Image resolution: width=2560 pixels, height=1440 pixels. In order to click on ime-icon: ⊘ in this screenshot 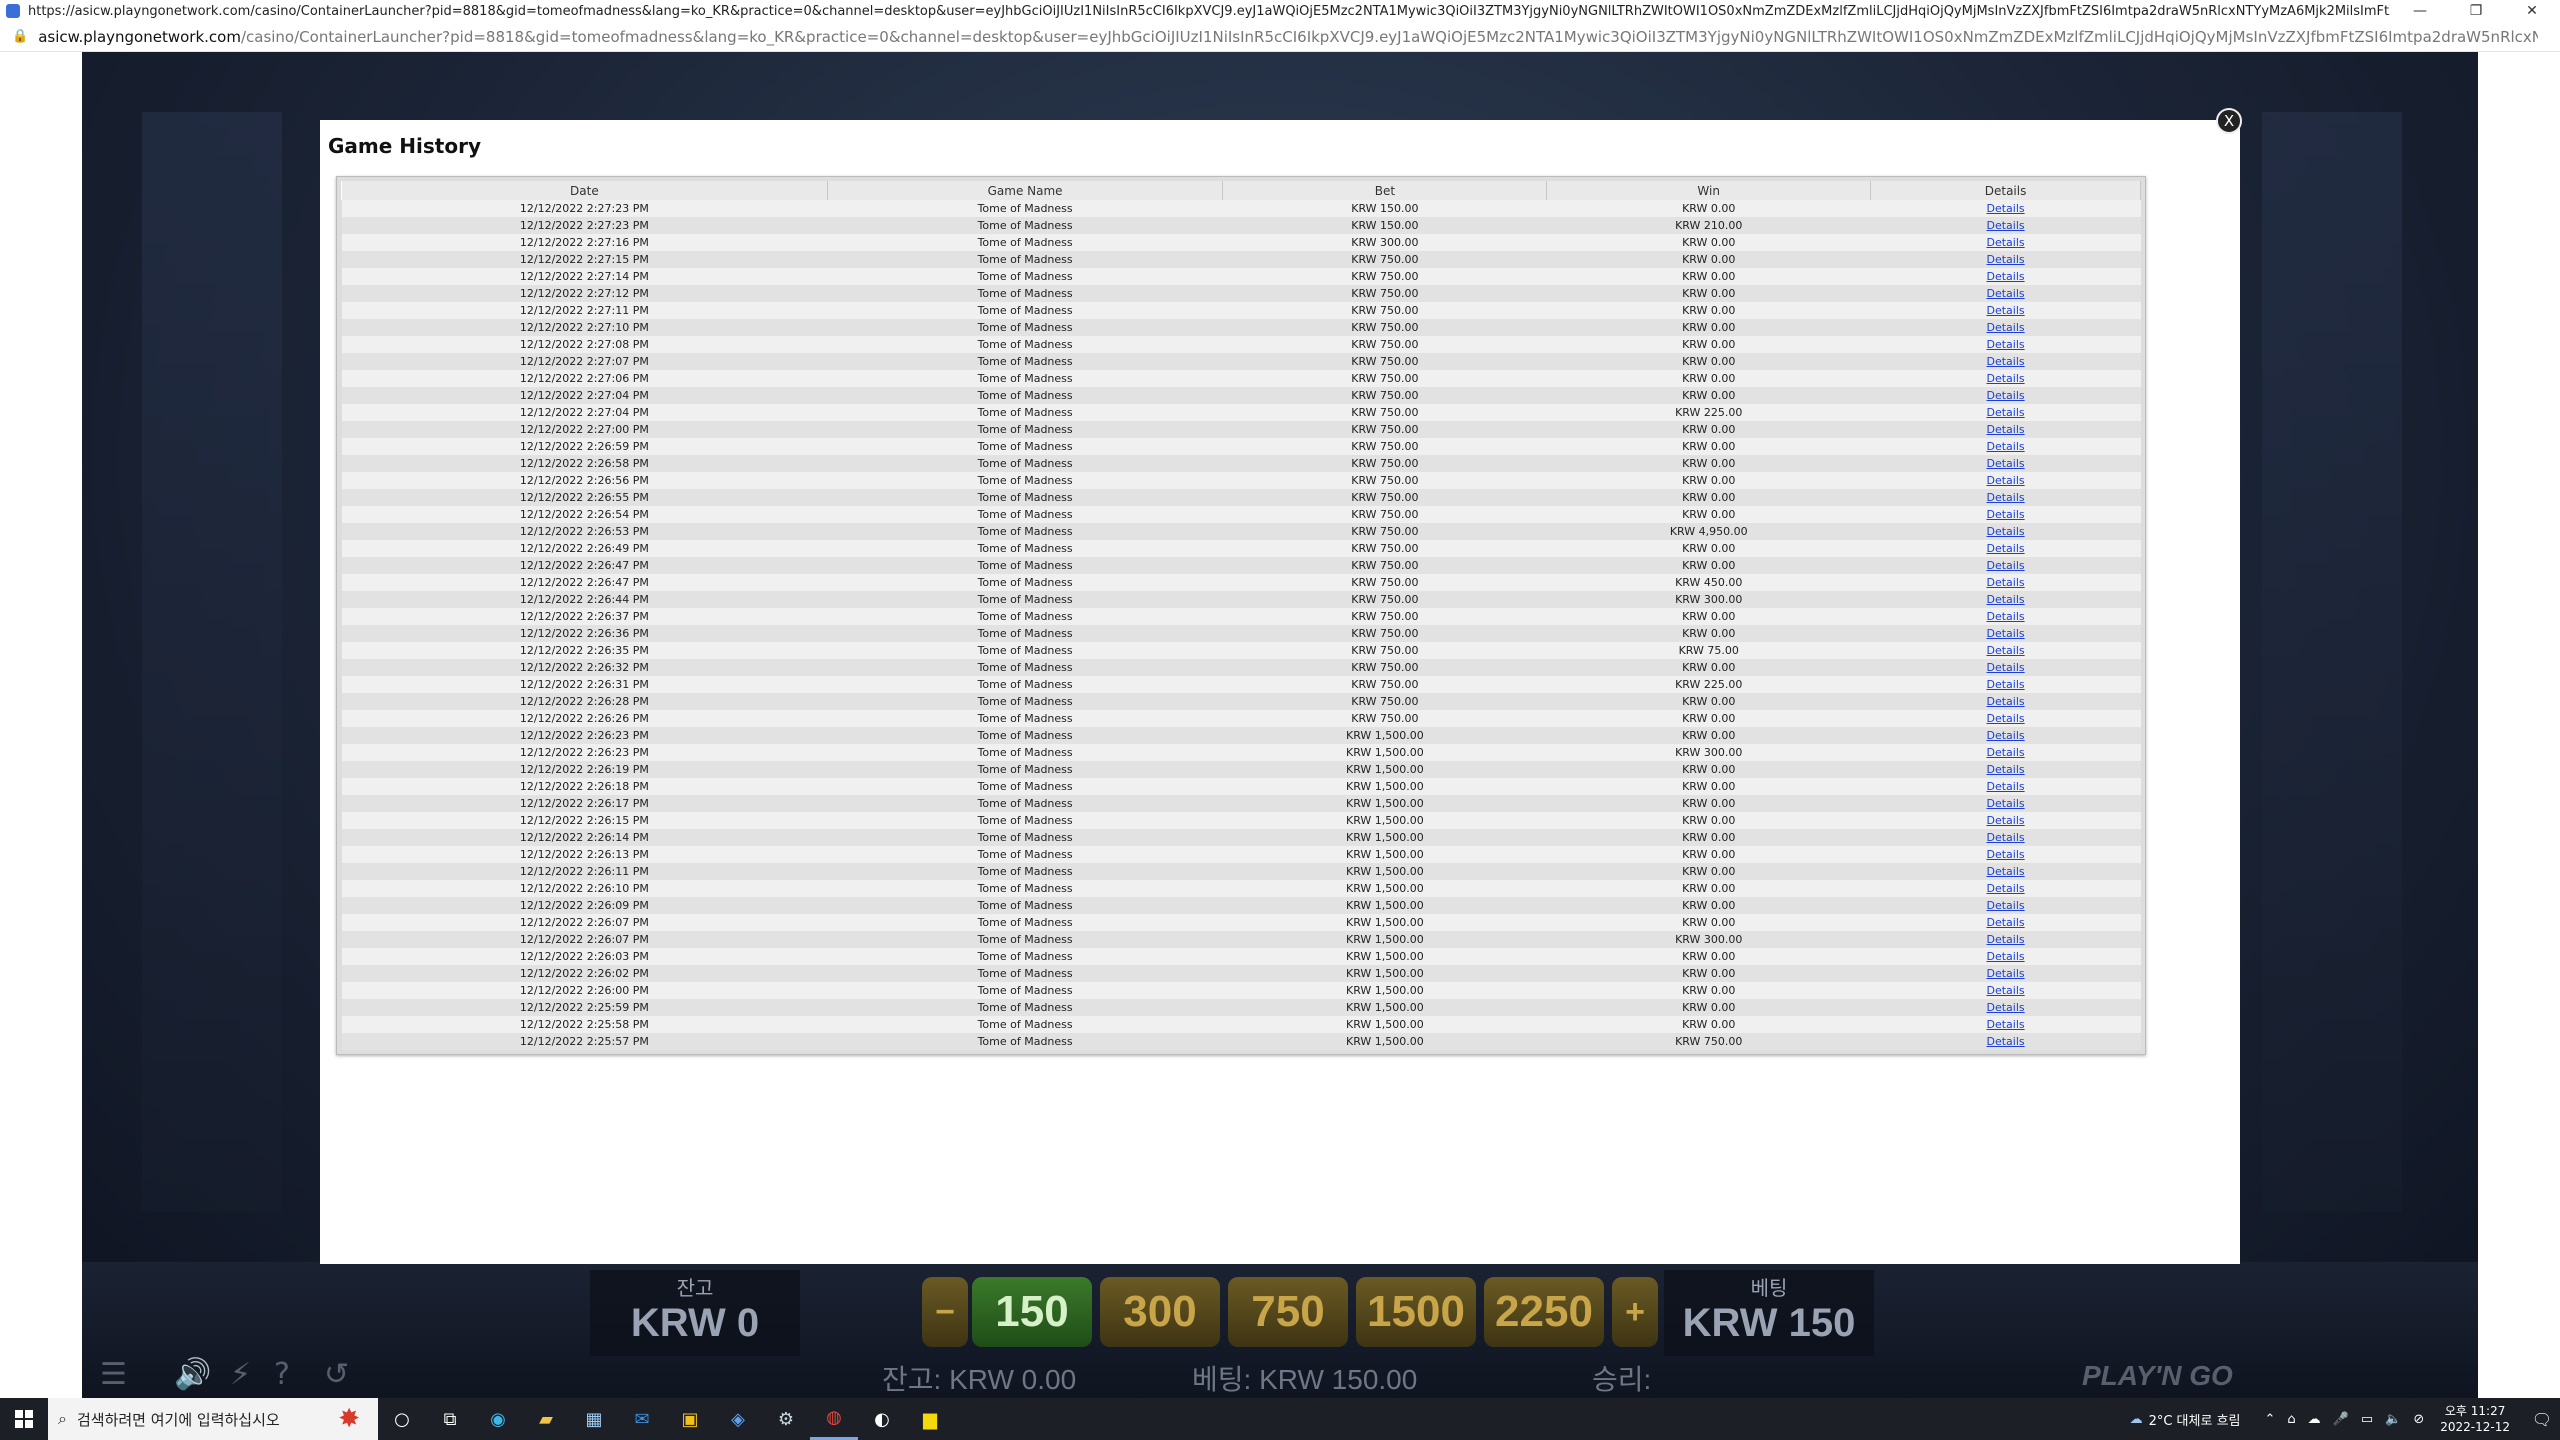, I will do `click(2418, 1419)`.